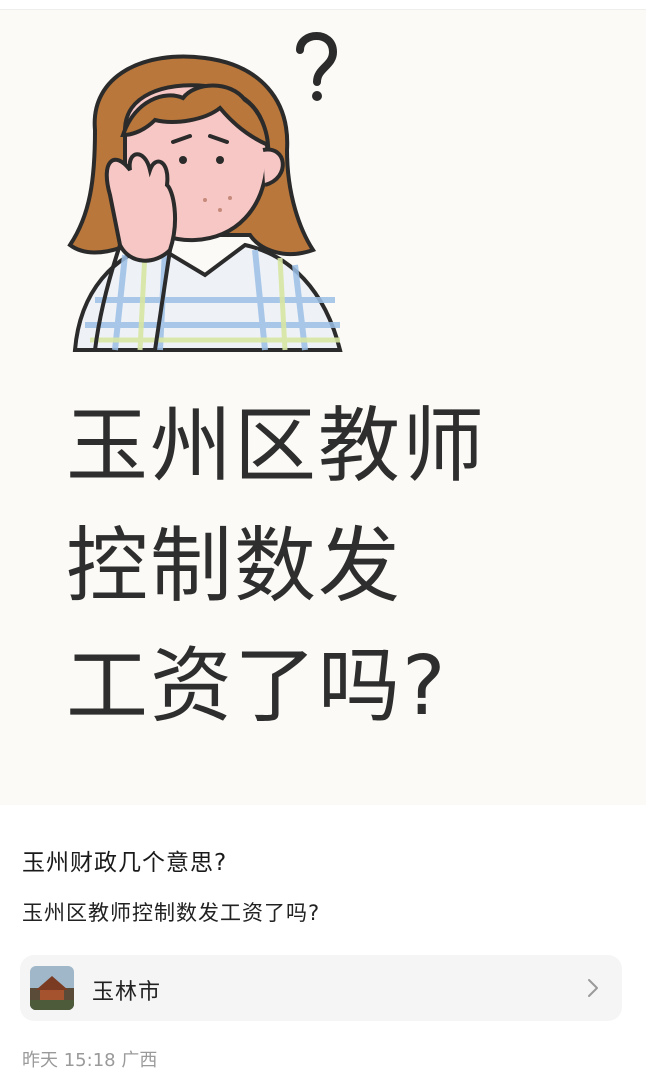  I want to click on post-meta: 昨天 15:18 广西, so click(89, 1059).